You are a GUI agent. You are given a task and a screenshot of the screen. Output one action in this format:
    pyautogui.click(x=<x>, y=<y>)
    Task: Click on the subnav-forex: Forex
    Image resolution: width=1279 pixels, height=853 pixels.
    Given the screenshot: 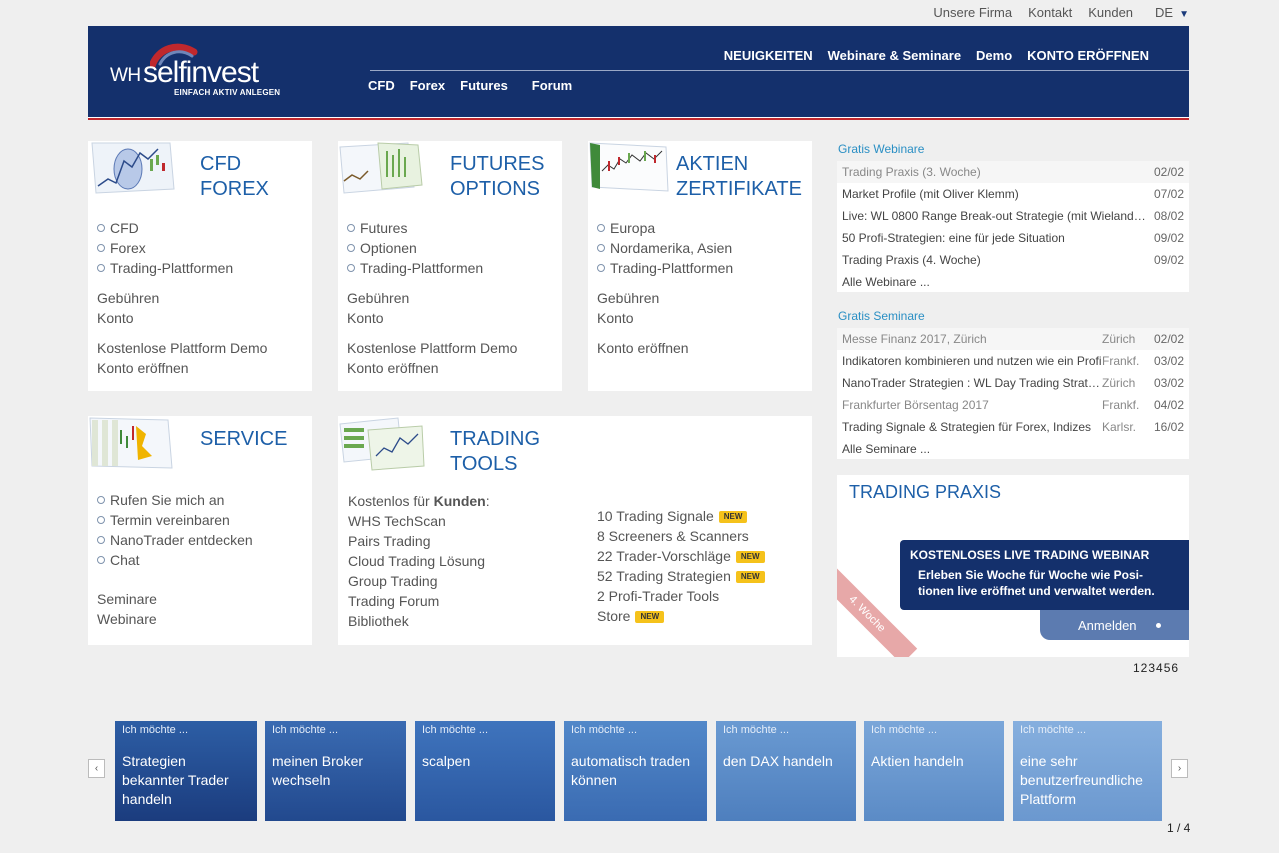 What is the action you would take?
    pyautogui.click(x=427, y=85)
    